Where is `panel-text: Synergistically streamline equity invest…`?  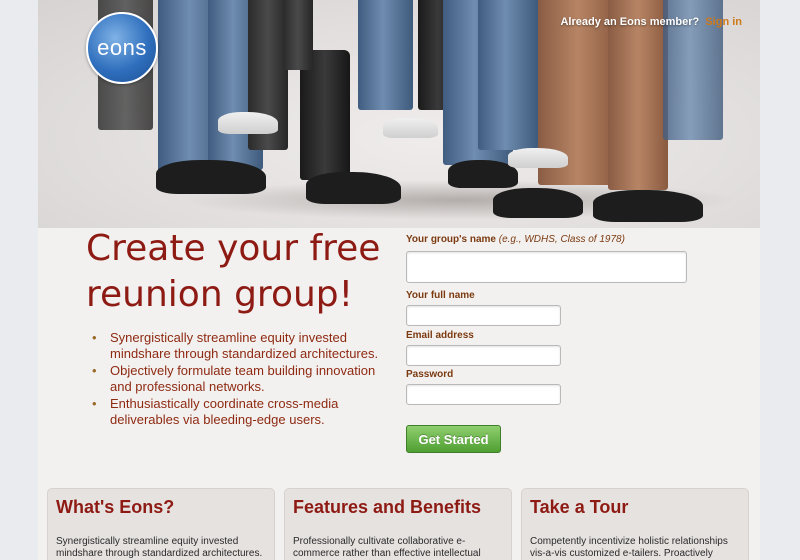
panel-text: Synergistically streamline equity invest… is located at coordinates (159, 547).